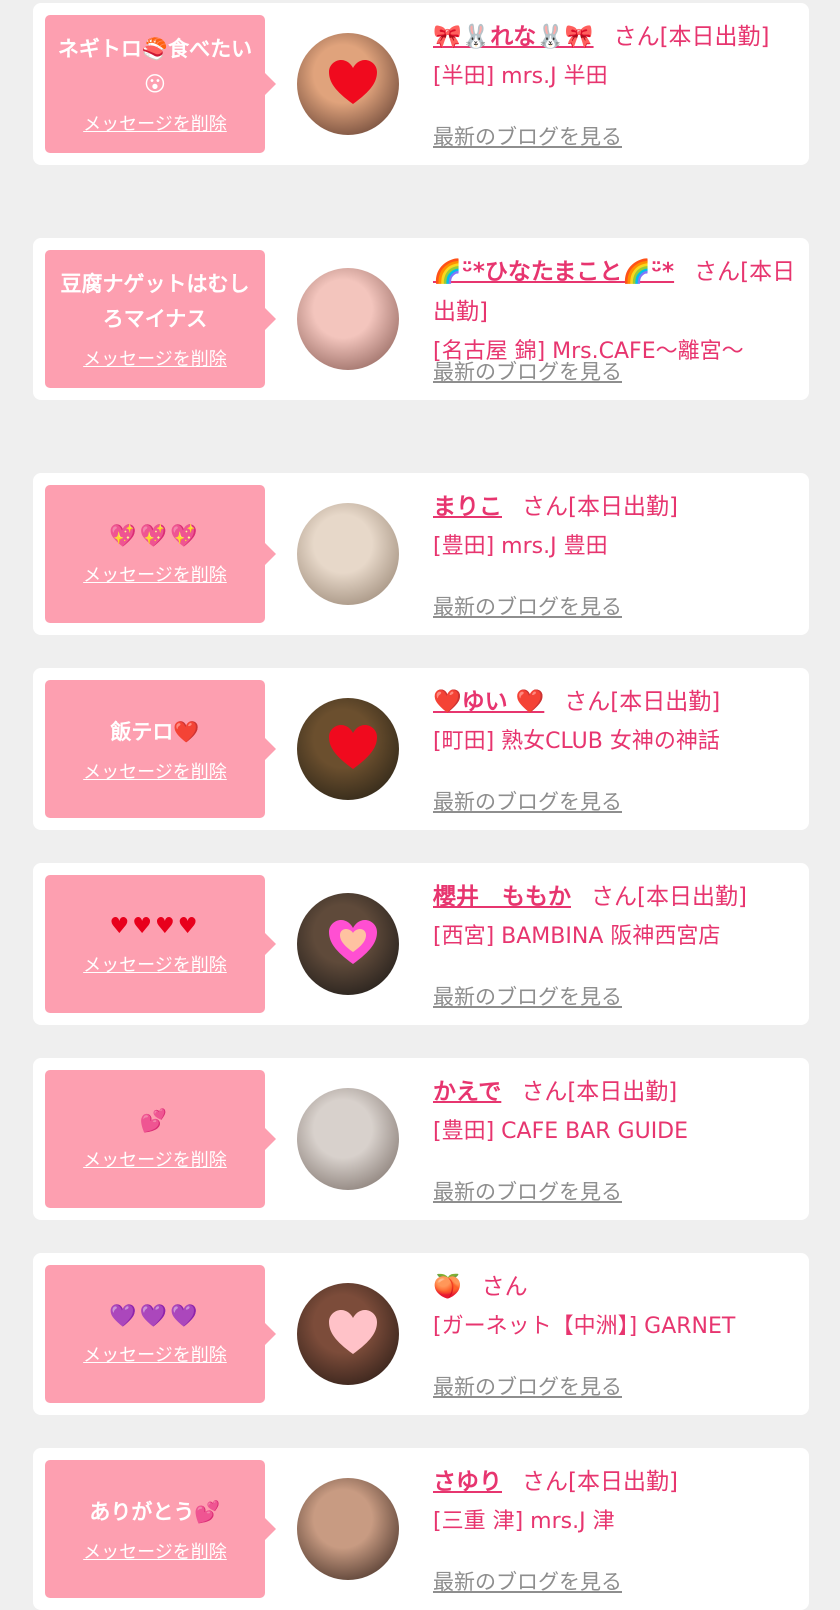 This screenshot has height=1610, width=840. Describe the element at coordinates (502, 897) in the screenshot. I see `sender-name-link: 櫻井 ももか` at that location.